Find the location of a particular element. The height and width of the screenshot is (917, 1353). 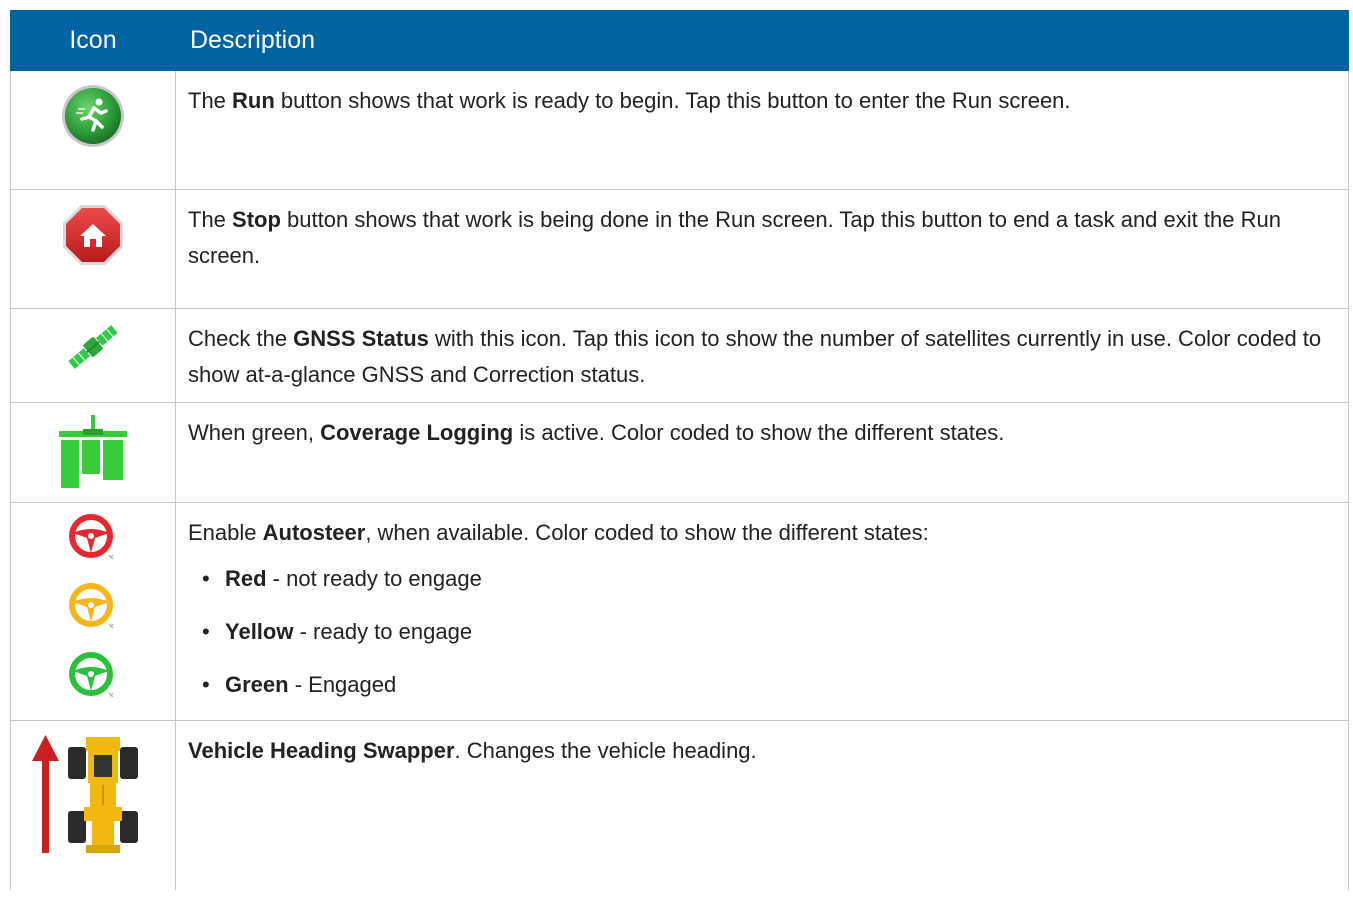

vehicle-desc-bold: Vehicle Heading Swapper is located at coordinates (321, 750).